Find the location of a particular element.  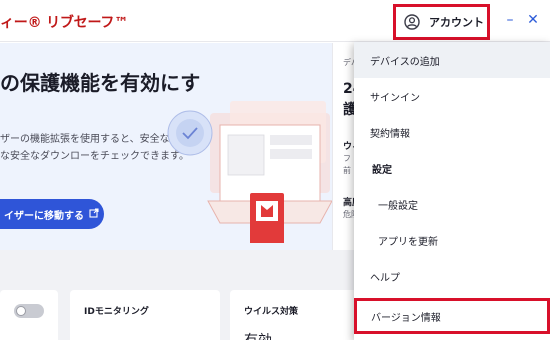

menu-item-subscription: 契約情報 is located at coordinates (452, 132).